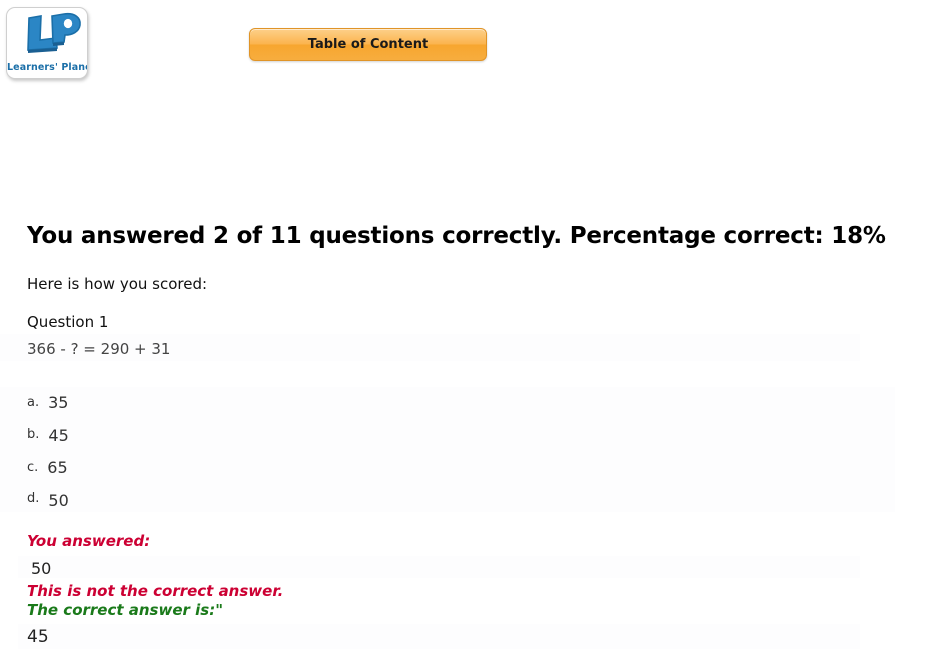  What do you see at coordinates (155, 591) in the screenshot?
I see `incorrect-message: This is not the correct answer.` at bounding box center [155, 591].